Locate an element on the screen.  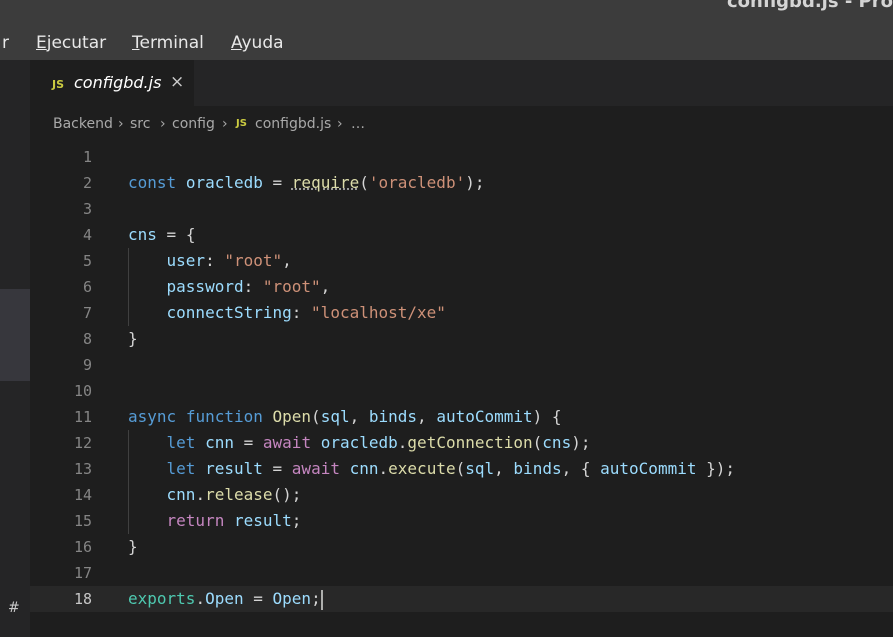
code-line: 7 connectString: "localhost/xe" is located at coordinates (461, 313).